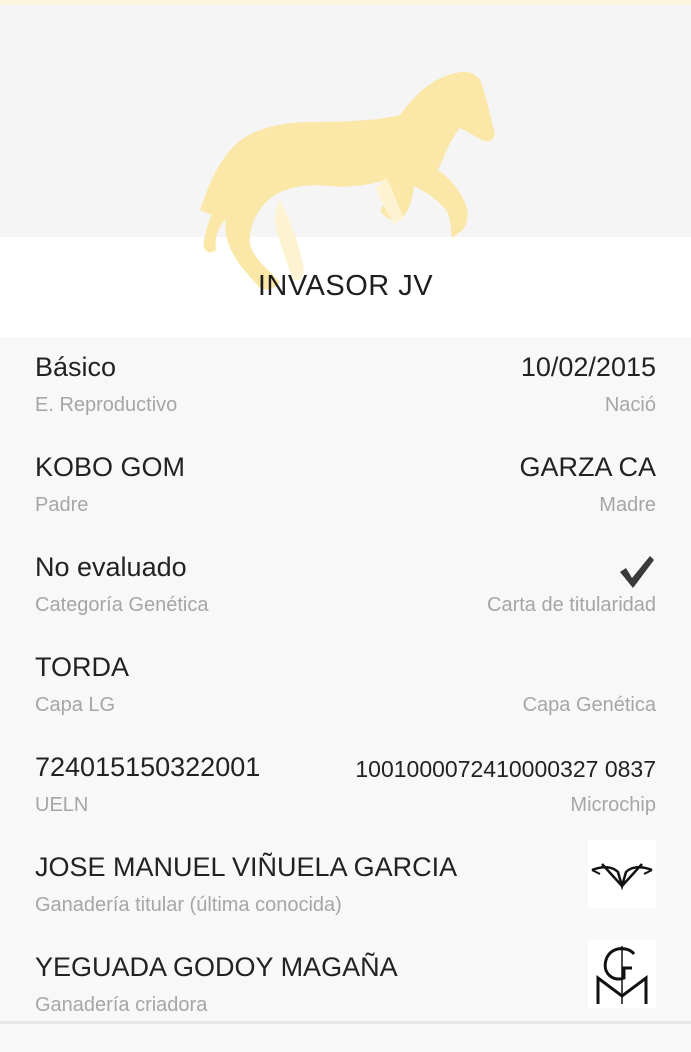  What do you see at coordinates (630, 405) in the screenshot?
I see `birth-date-label: Nació` at bounding box center [630, 405].